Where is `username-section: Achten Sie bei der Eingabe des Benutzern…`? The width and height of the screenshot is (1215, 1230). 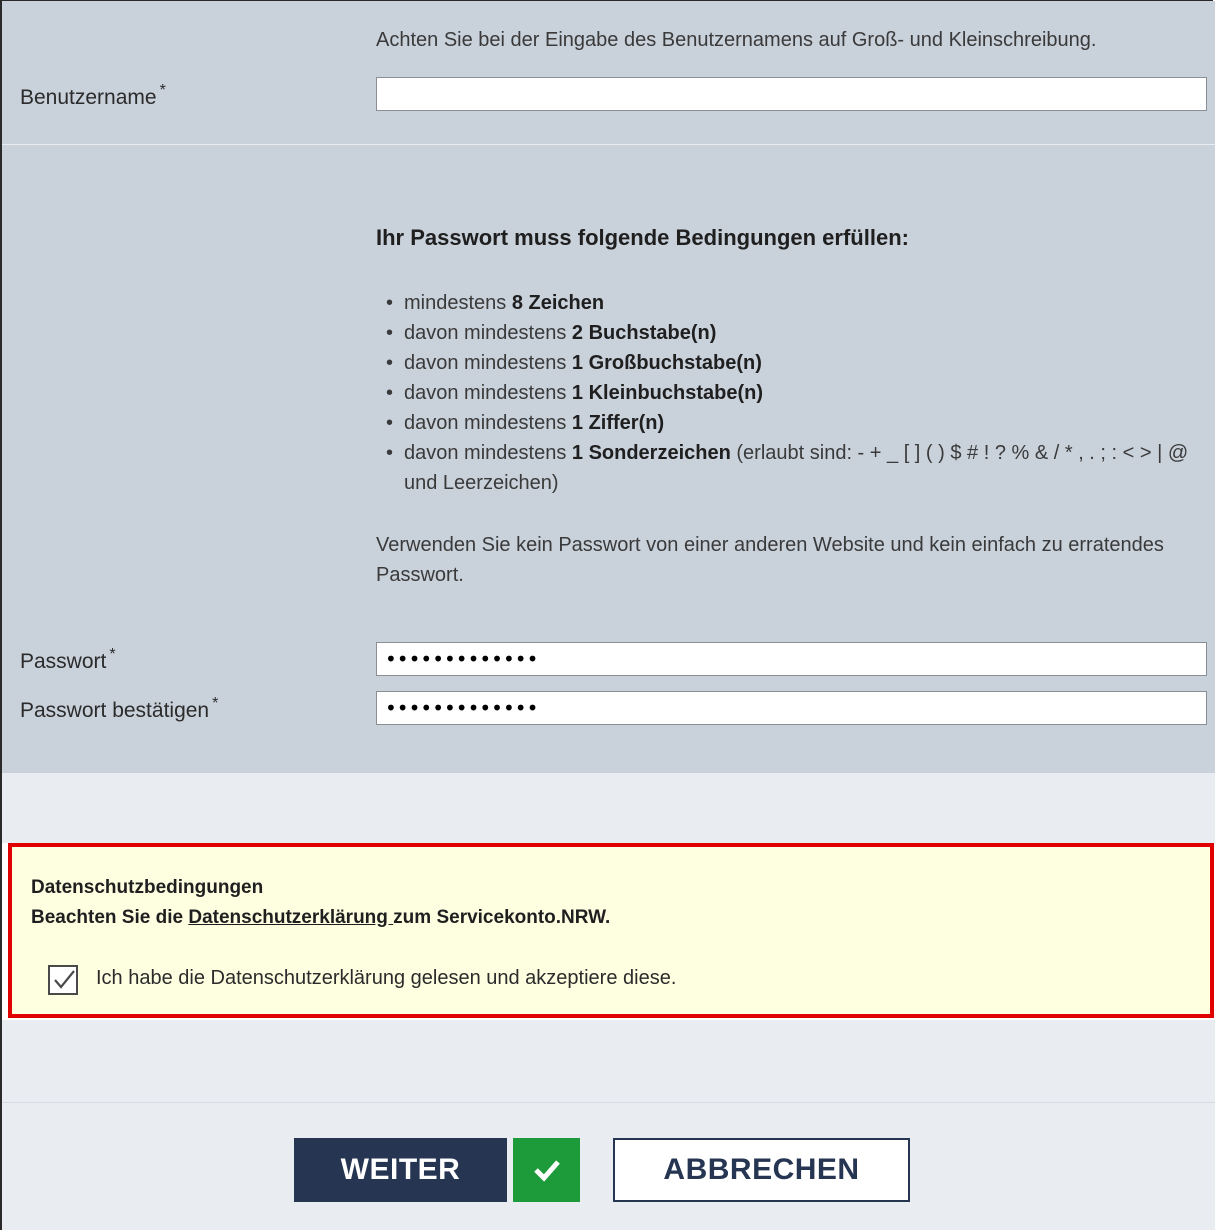
username-section: Achten Sie bei der Eingabe des Benutzern… is located at coordinates (608, 73).